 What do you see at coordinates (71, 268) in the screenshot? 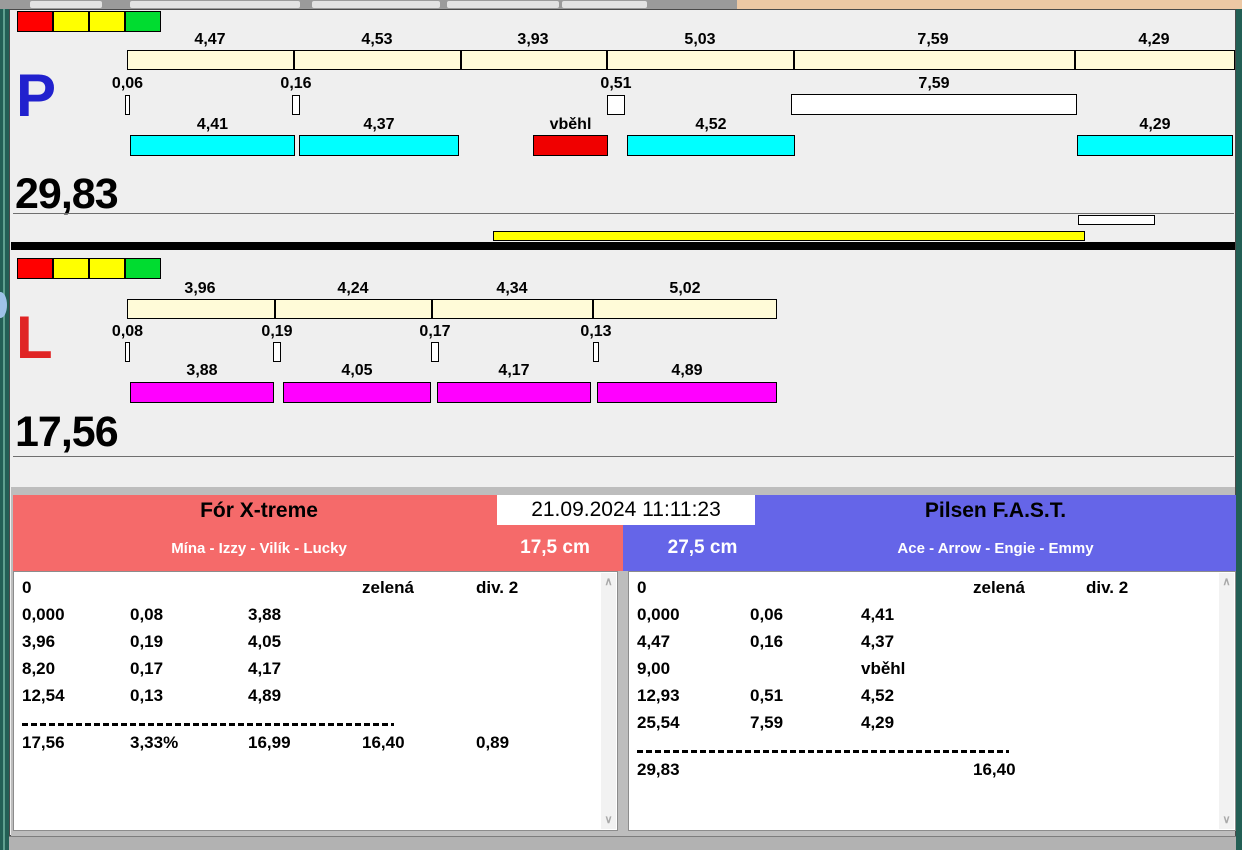
I see `traffic-light-yellow1-l` at bounding box center [71, 268].